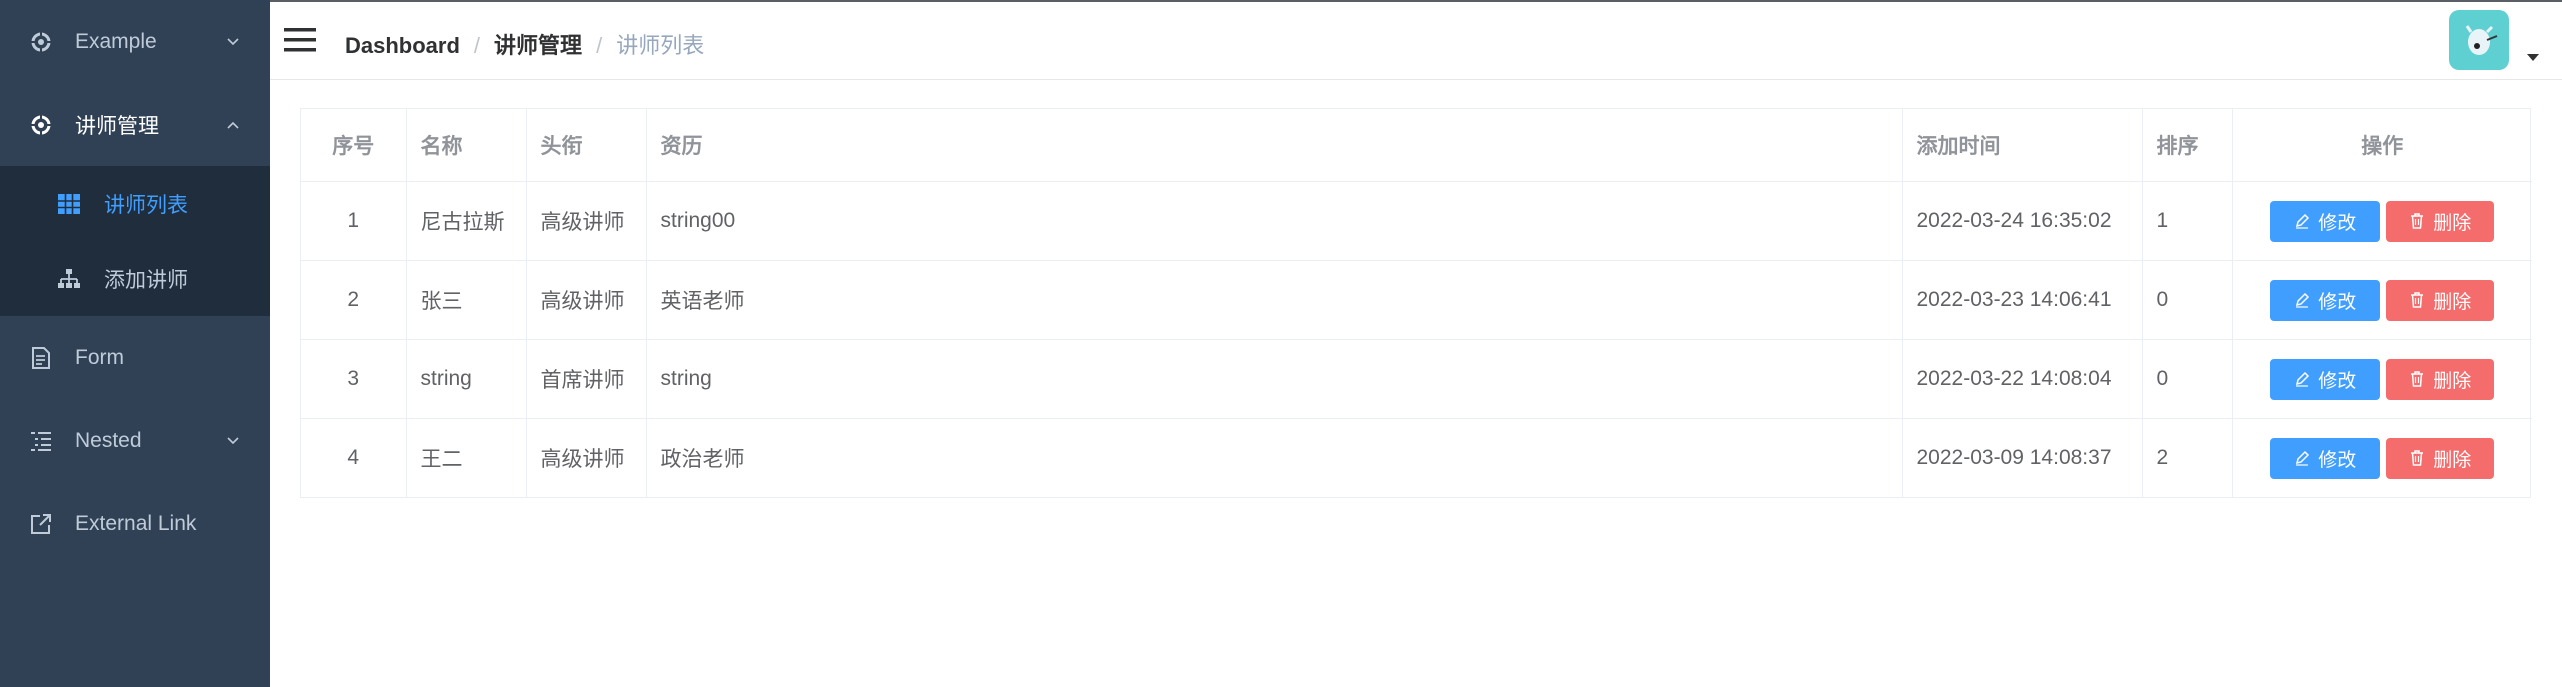 The image size is (2562, 687). Describe the element at coordinates (69, 279) in the screenshot. I see `tree-icon` at that location.